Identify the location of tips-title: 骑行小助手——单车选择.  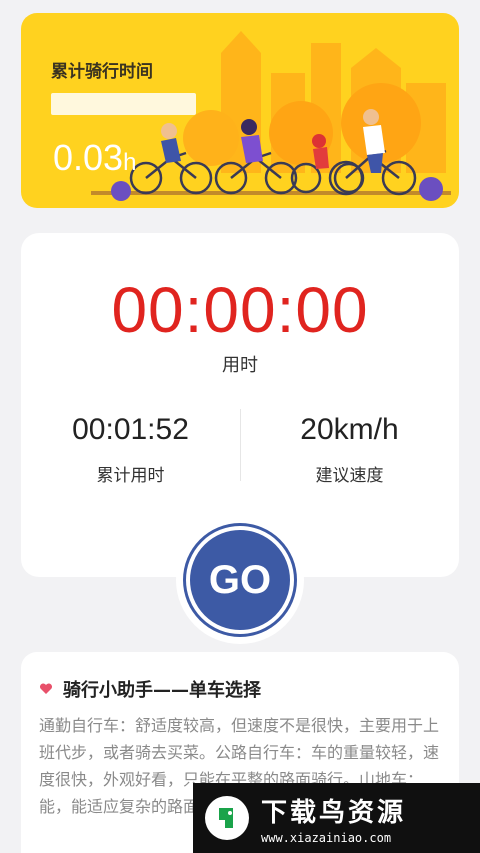
(162, 690).